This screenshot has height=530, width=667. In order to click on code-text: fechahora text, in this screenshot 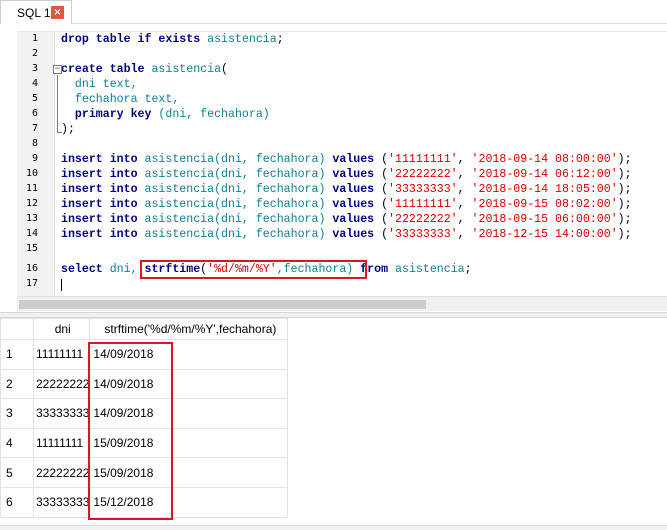, I will do `click(120, 99)`.